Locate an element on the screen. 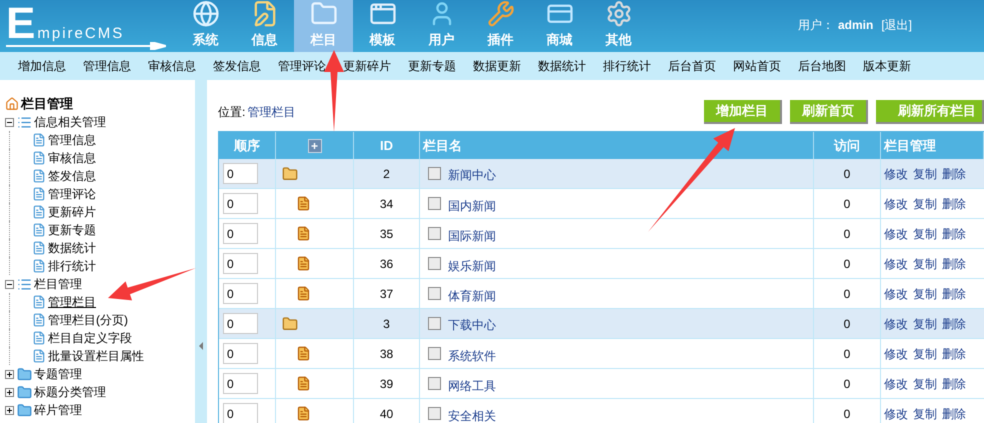 The width and height of the screenshot is (984, 423). tree-item: 管理栏目(分页) is located at coordinates (88, 320).